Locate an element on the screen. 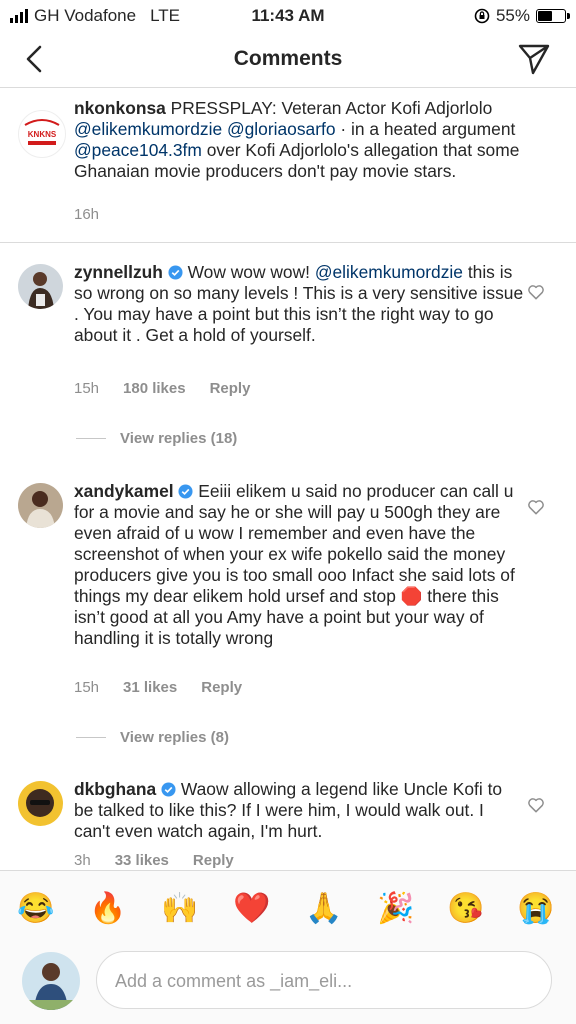 Image resolution: width=576 pixels, height=1024 pixels. heart-emoji-button: ❤️ is located at coordinates (252, 909).